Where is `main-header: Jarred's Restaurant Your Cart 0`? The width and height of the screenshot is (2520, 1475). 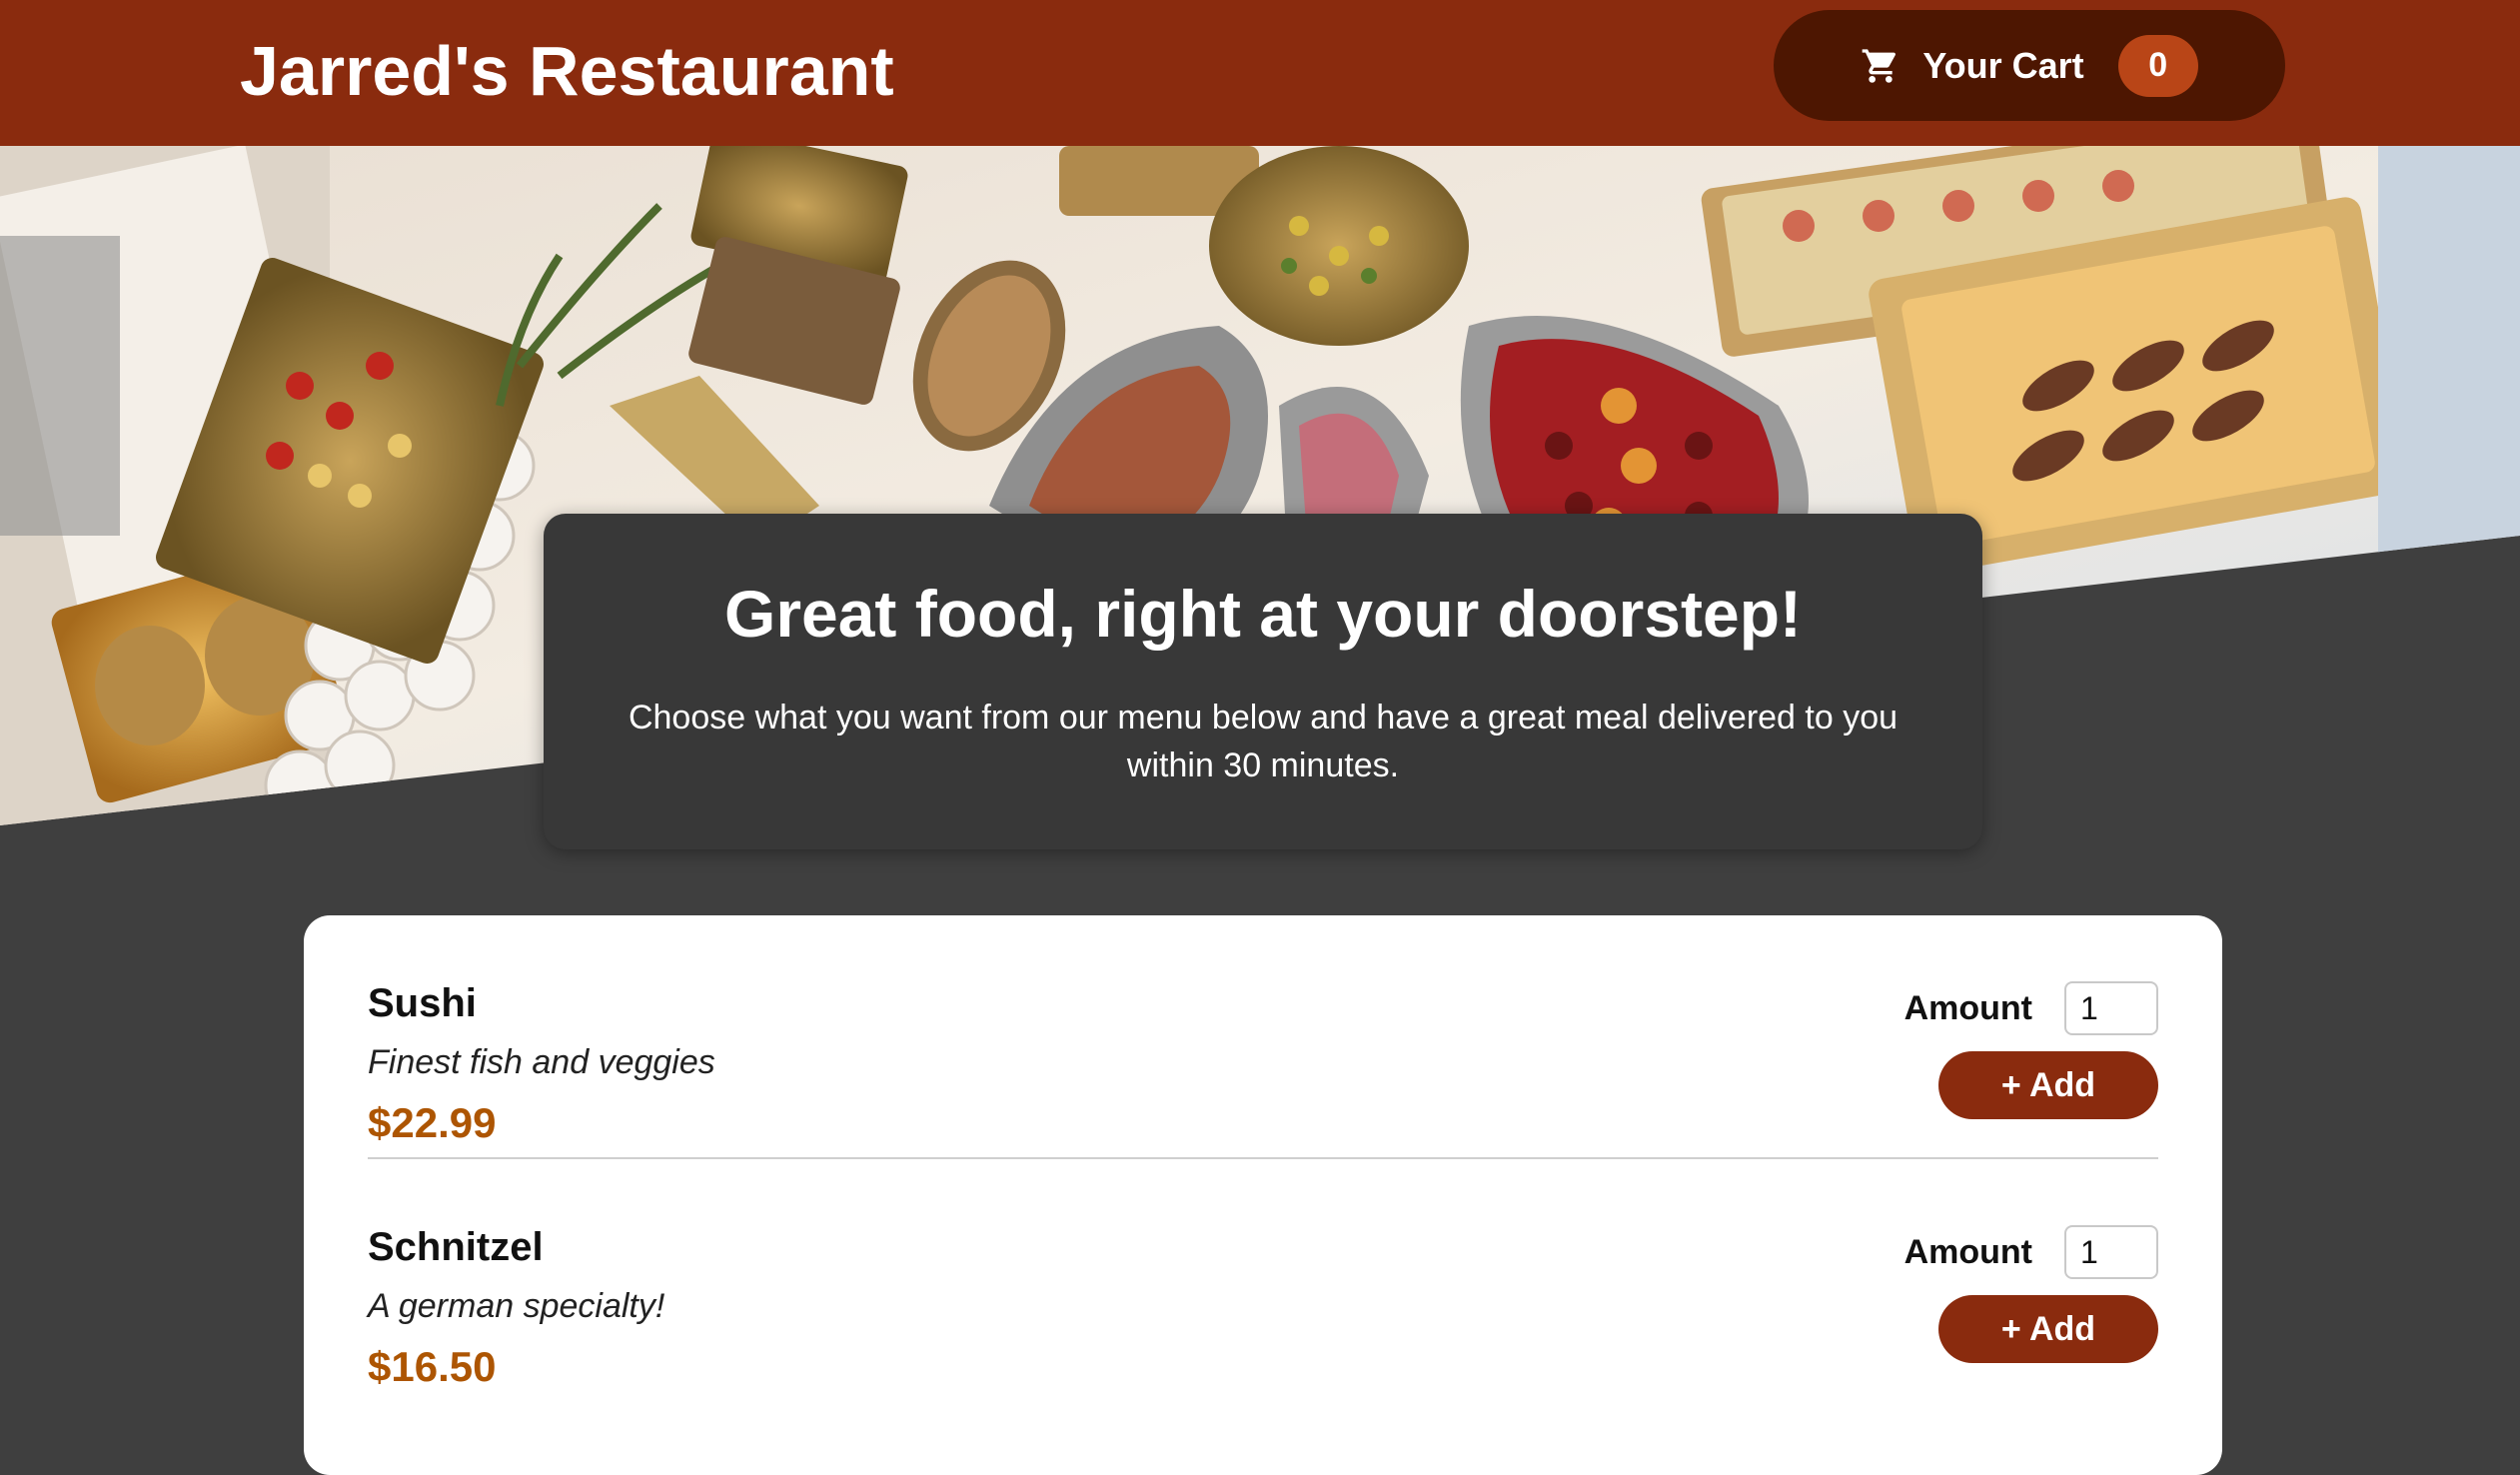 main-header: Jarred's Restaurant Your Cart 0 is located at coordinates (1260, 73).